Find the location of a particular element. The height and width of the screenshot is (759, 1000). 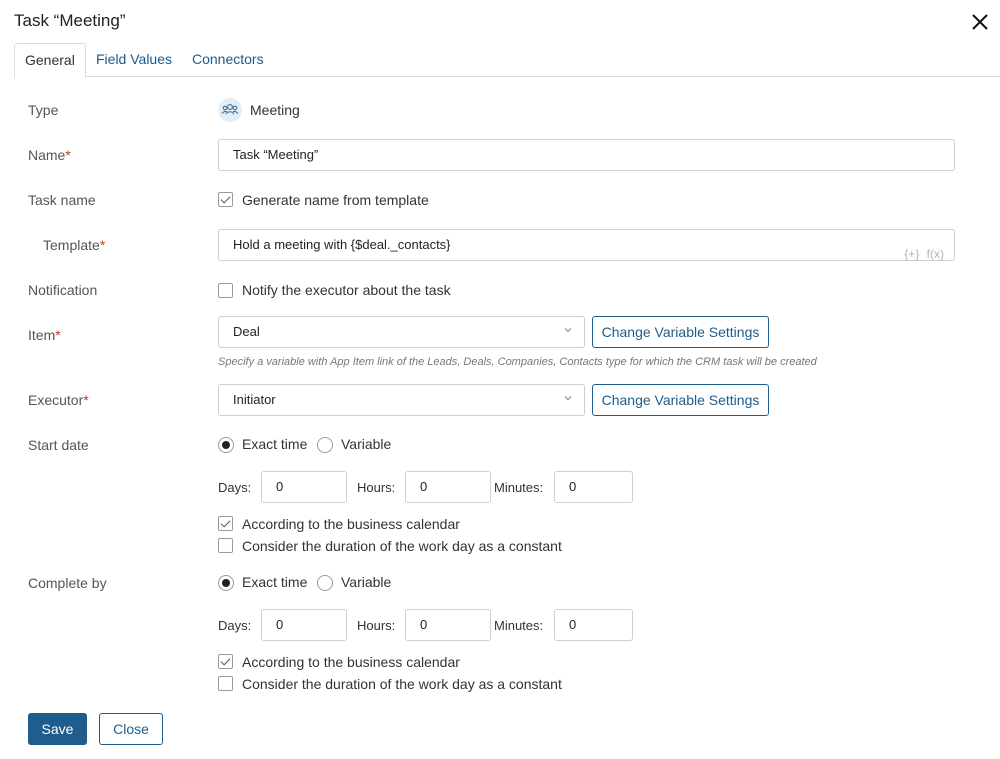

start-minutes-input: 0 is located at coordinates (593, 487).